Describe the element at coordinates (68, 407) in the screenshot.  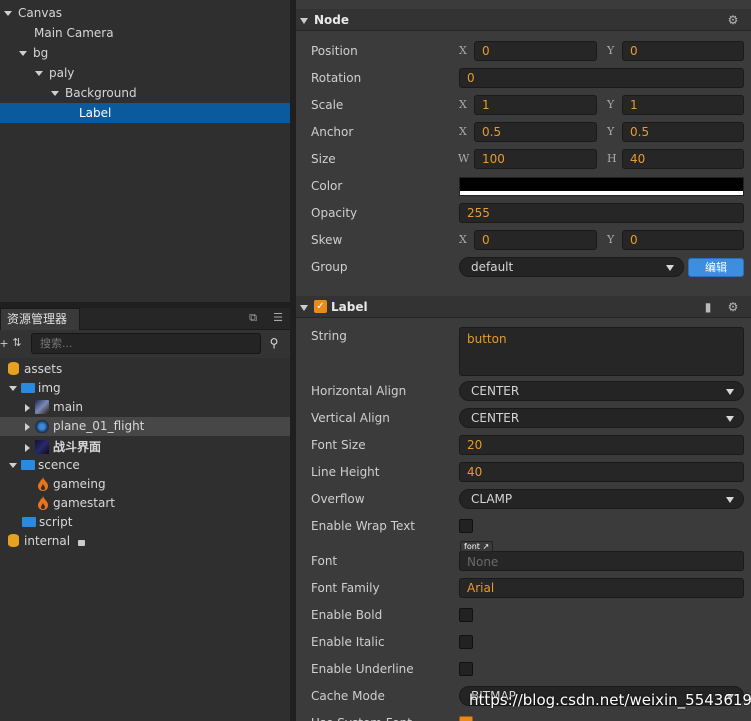
I see `asset-item-label: main` at that location.